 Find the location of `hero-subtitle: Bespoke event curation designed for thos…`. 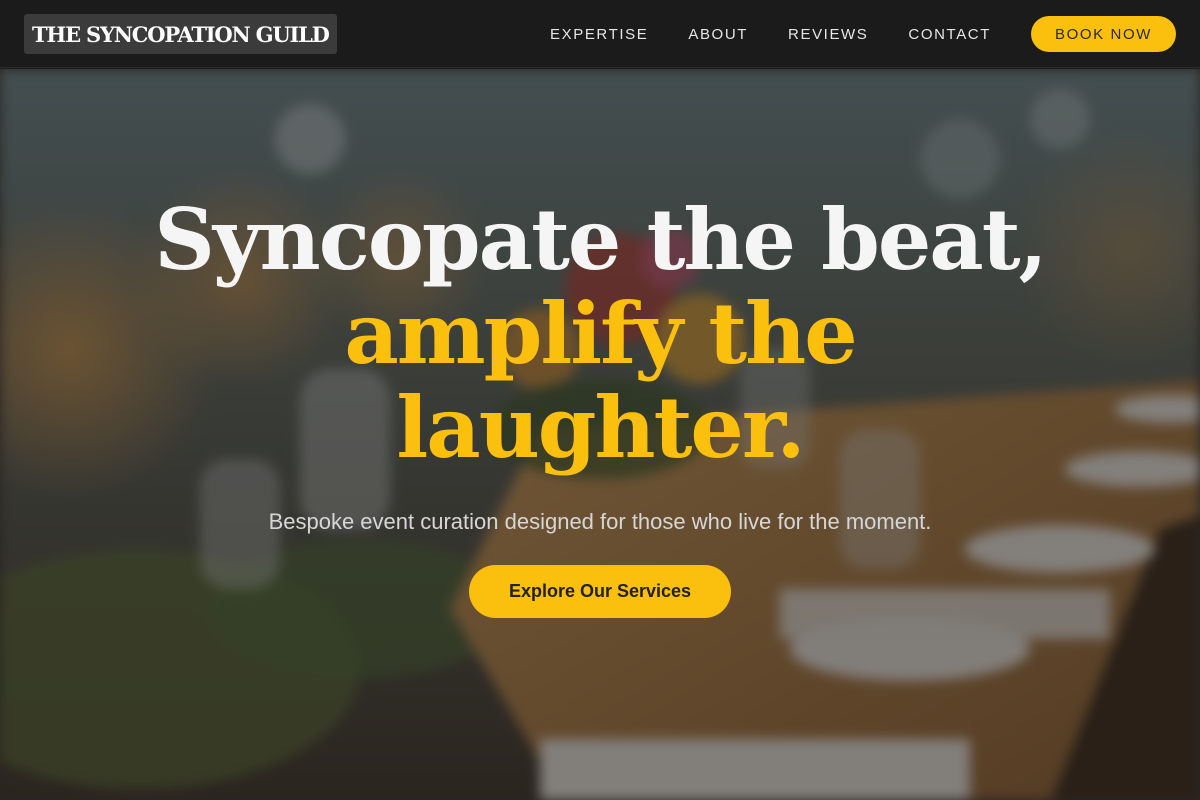

hero-subtitle: Bespoke event curation designed for thos… is located at coordinates (600, 521).